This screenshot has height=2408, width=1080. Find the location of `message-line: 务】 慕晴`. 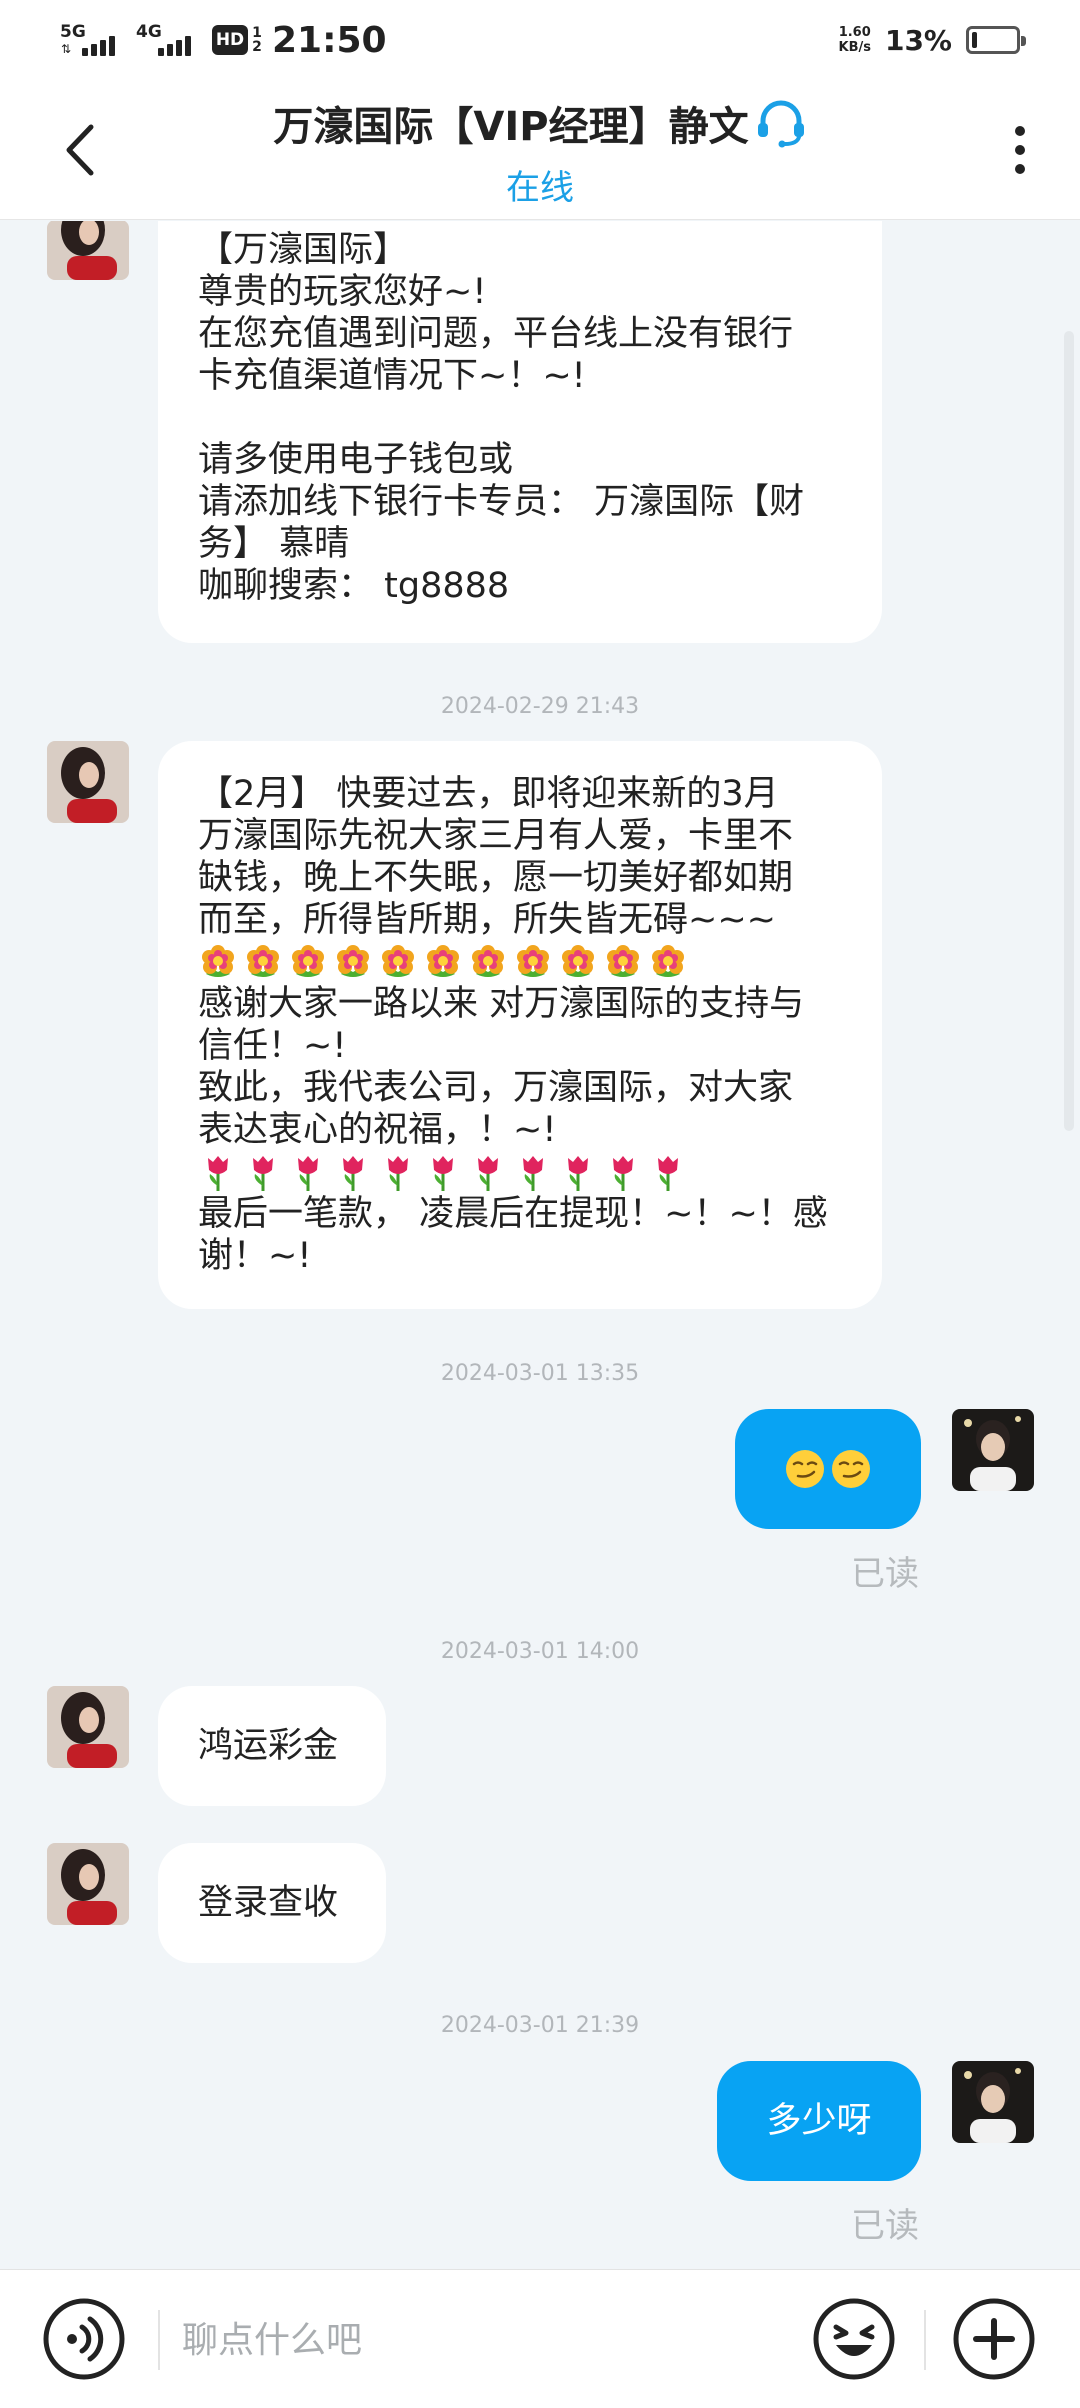

message-line: 务】 慕晴 is located at coordinates (274, 544).